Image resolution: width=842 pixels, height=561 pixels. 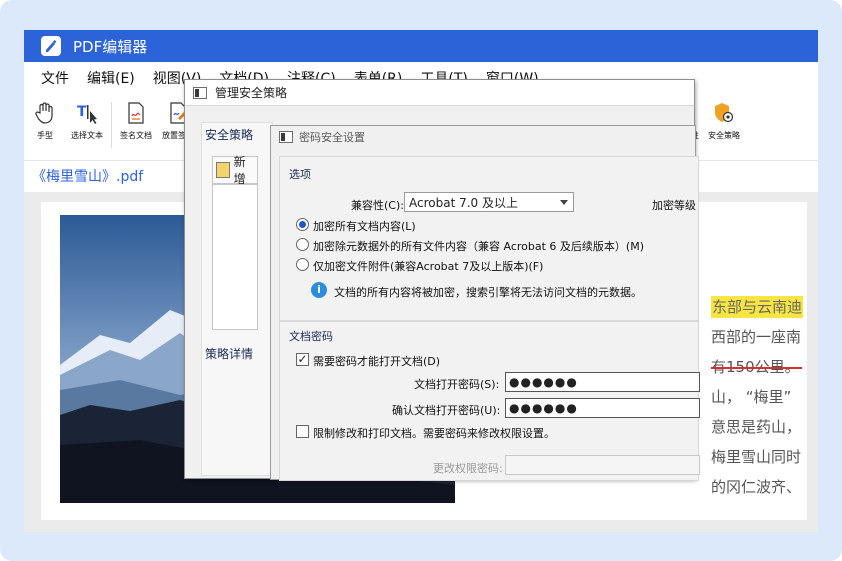 What do you see at coordinates (229, 135) in the screenshot?
I see `policy-list-label: 安全策略` at bounding box center [229, 135].